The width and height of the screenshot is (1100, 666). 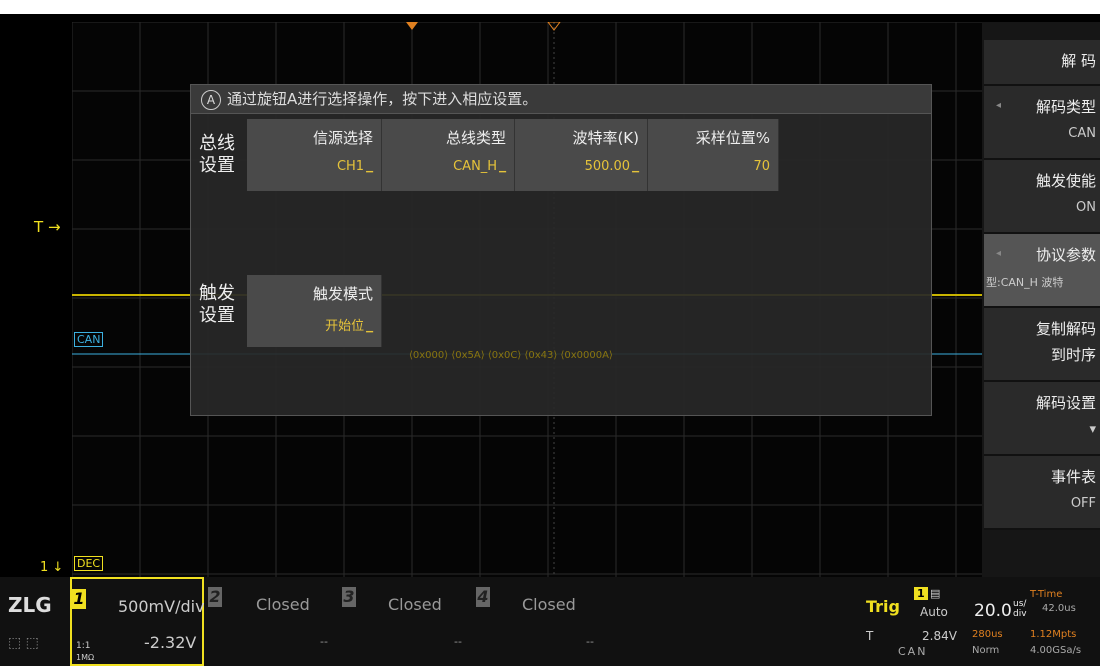 I want to click on zlg-logo: ZLG, so click(x=30, y=605).